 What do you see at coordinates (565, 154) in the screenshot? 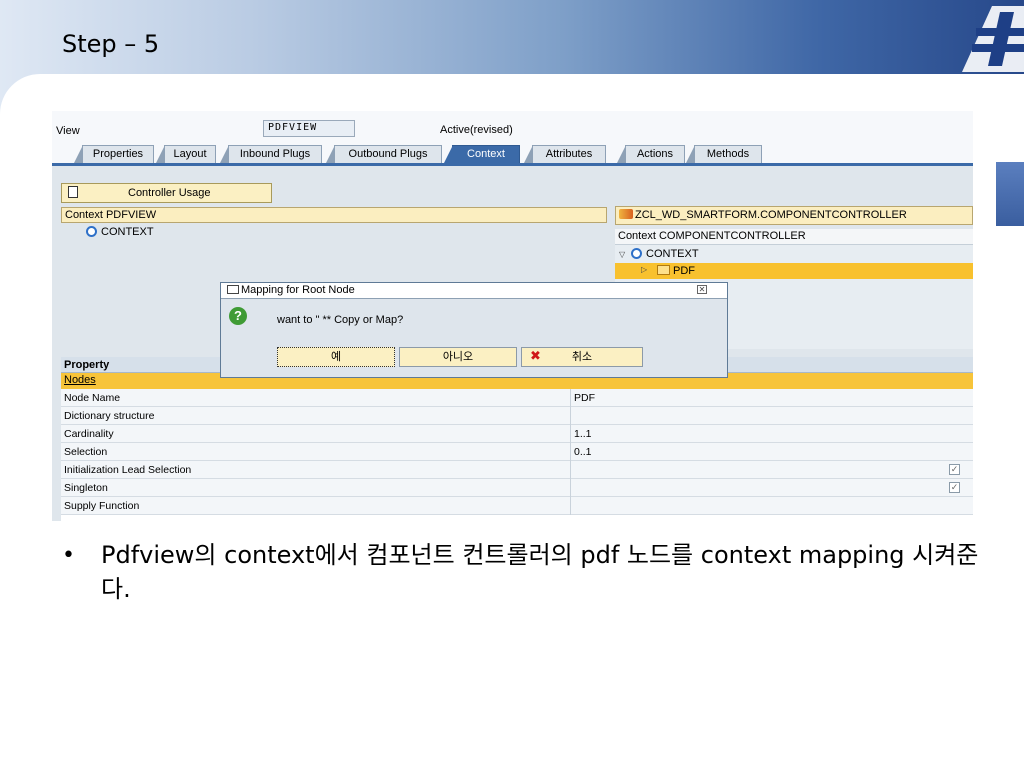
I see `tab-attributes: Attributes` at bounding box center [565, 154].